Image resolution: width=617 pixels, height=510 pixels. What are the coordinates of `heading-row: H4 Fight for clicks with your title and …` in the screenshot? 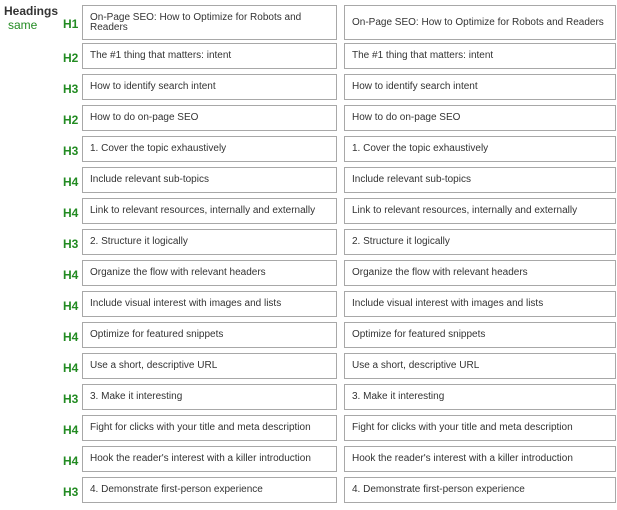 It's located at (308, 430).